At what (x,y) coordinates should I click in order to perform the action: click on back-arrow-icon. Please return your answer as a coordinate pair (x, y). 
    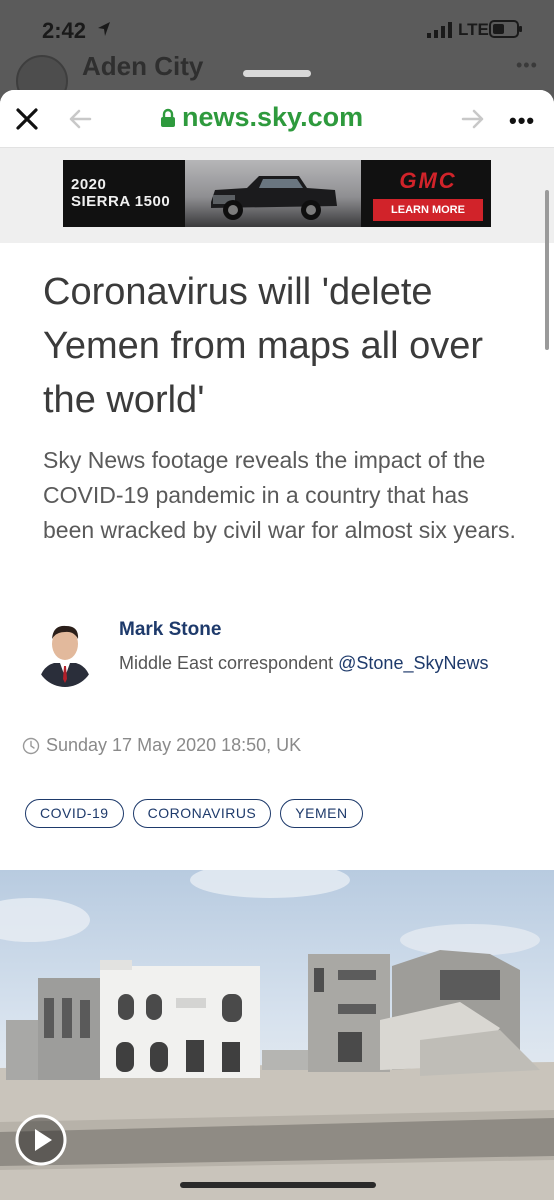
    Looking at the image, I should click on (80, 119).